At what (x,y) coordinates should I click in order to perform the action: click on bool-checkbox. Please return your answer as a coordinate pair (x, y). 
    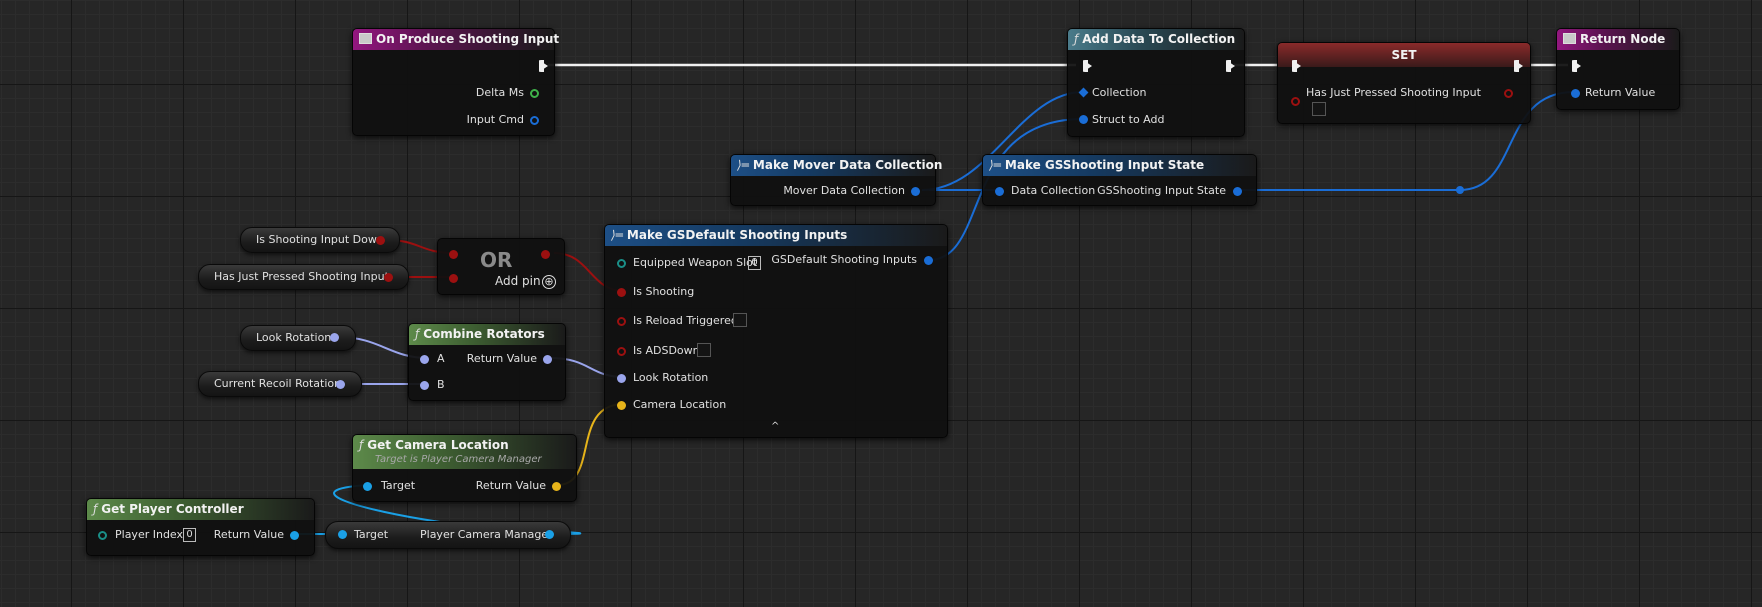
    Looking at the image, I should click on (1319, 109).